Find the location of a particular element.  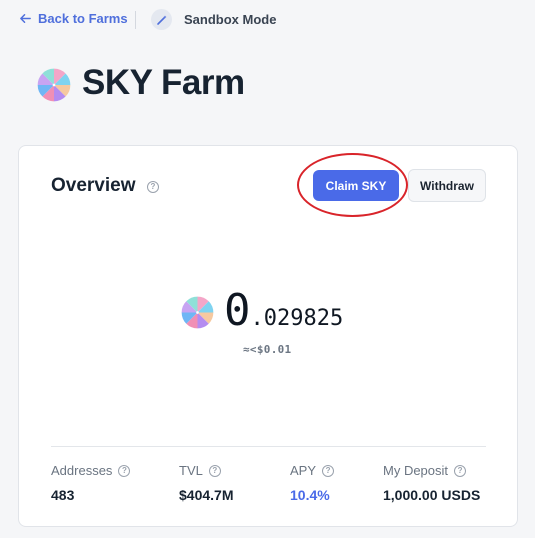

reward-usd-text: ≈<$0.01 is located at coordinates (267, 349).